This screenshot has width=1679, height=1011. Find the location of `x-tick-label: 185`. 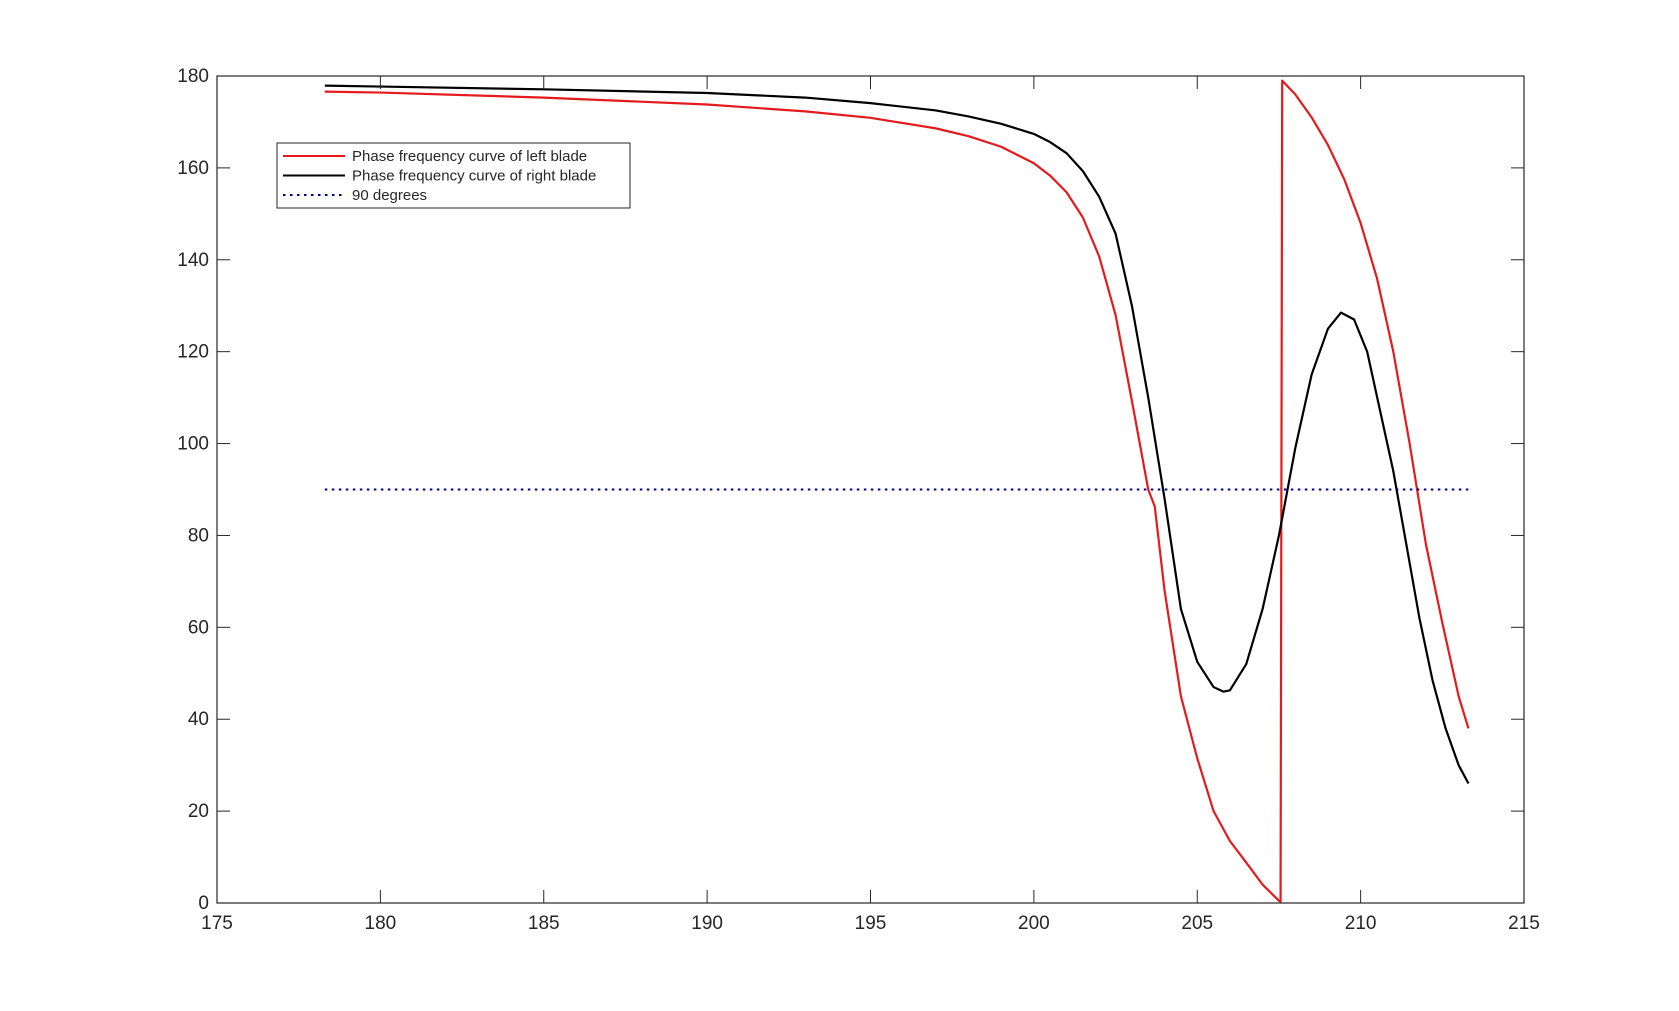

x-tick-label: 185 is located at coordinates (544, 923).